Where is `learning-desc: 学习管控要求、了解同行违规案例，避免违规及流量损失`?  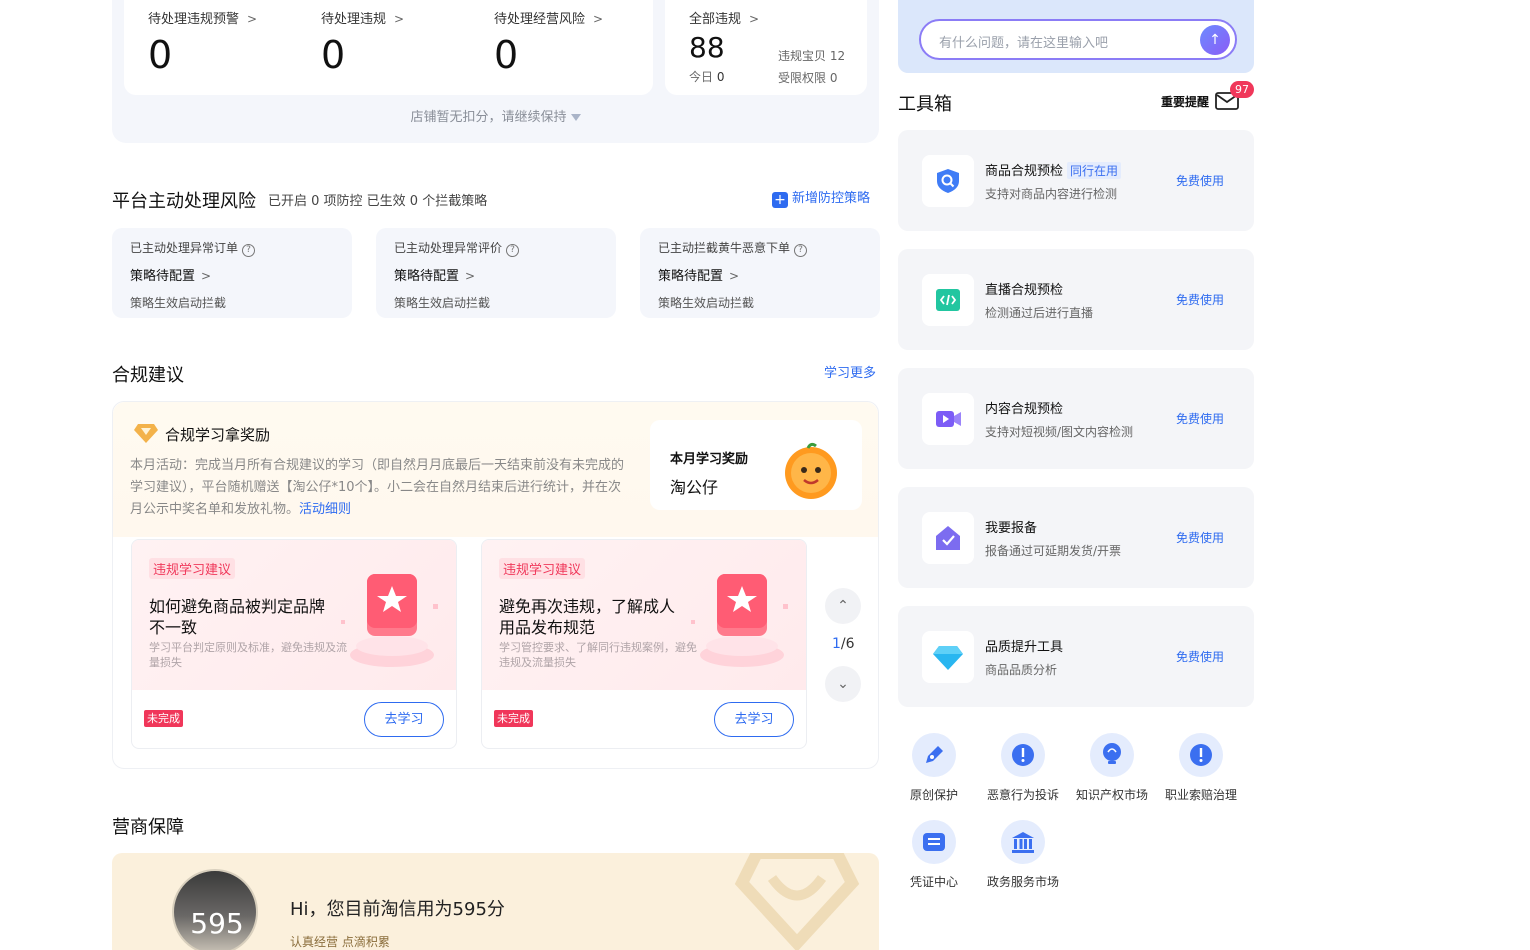
learning-desc: 学习管控要求、了解同行违规案例，避免违规及流量损失 is located at coordinates (598, 655).